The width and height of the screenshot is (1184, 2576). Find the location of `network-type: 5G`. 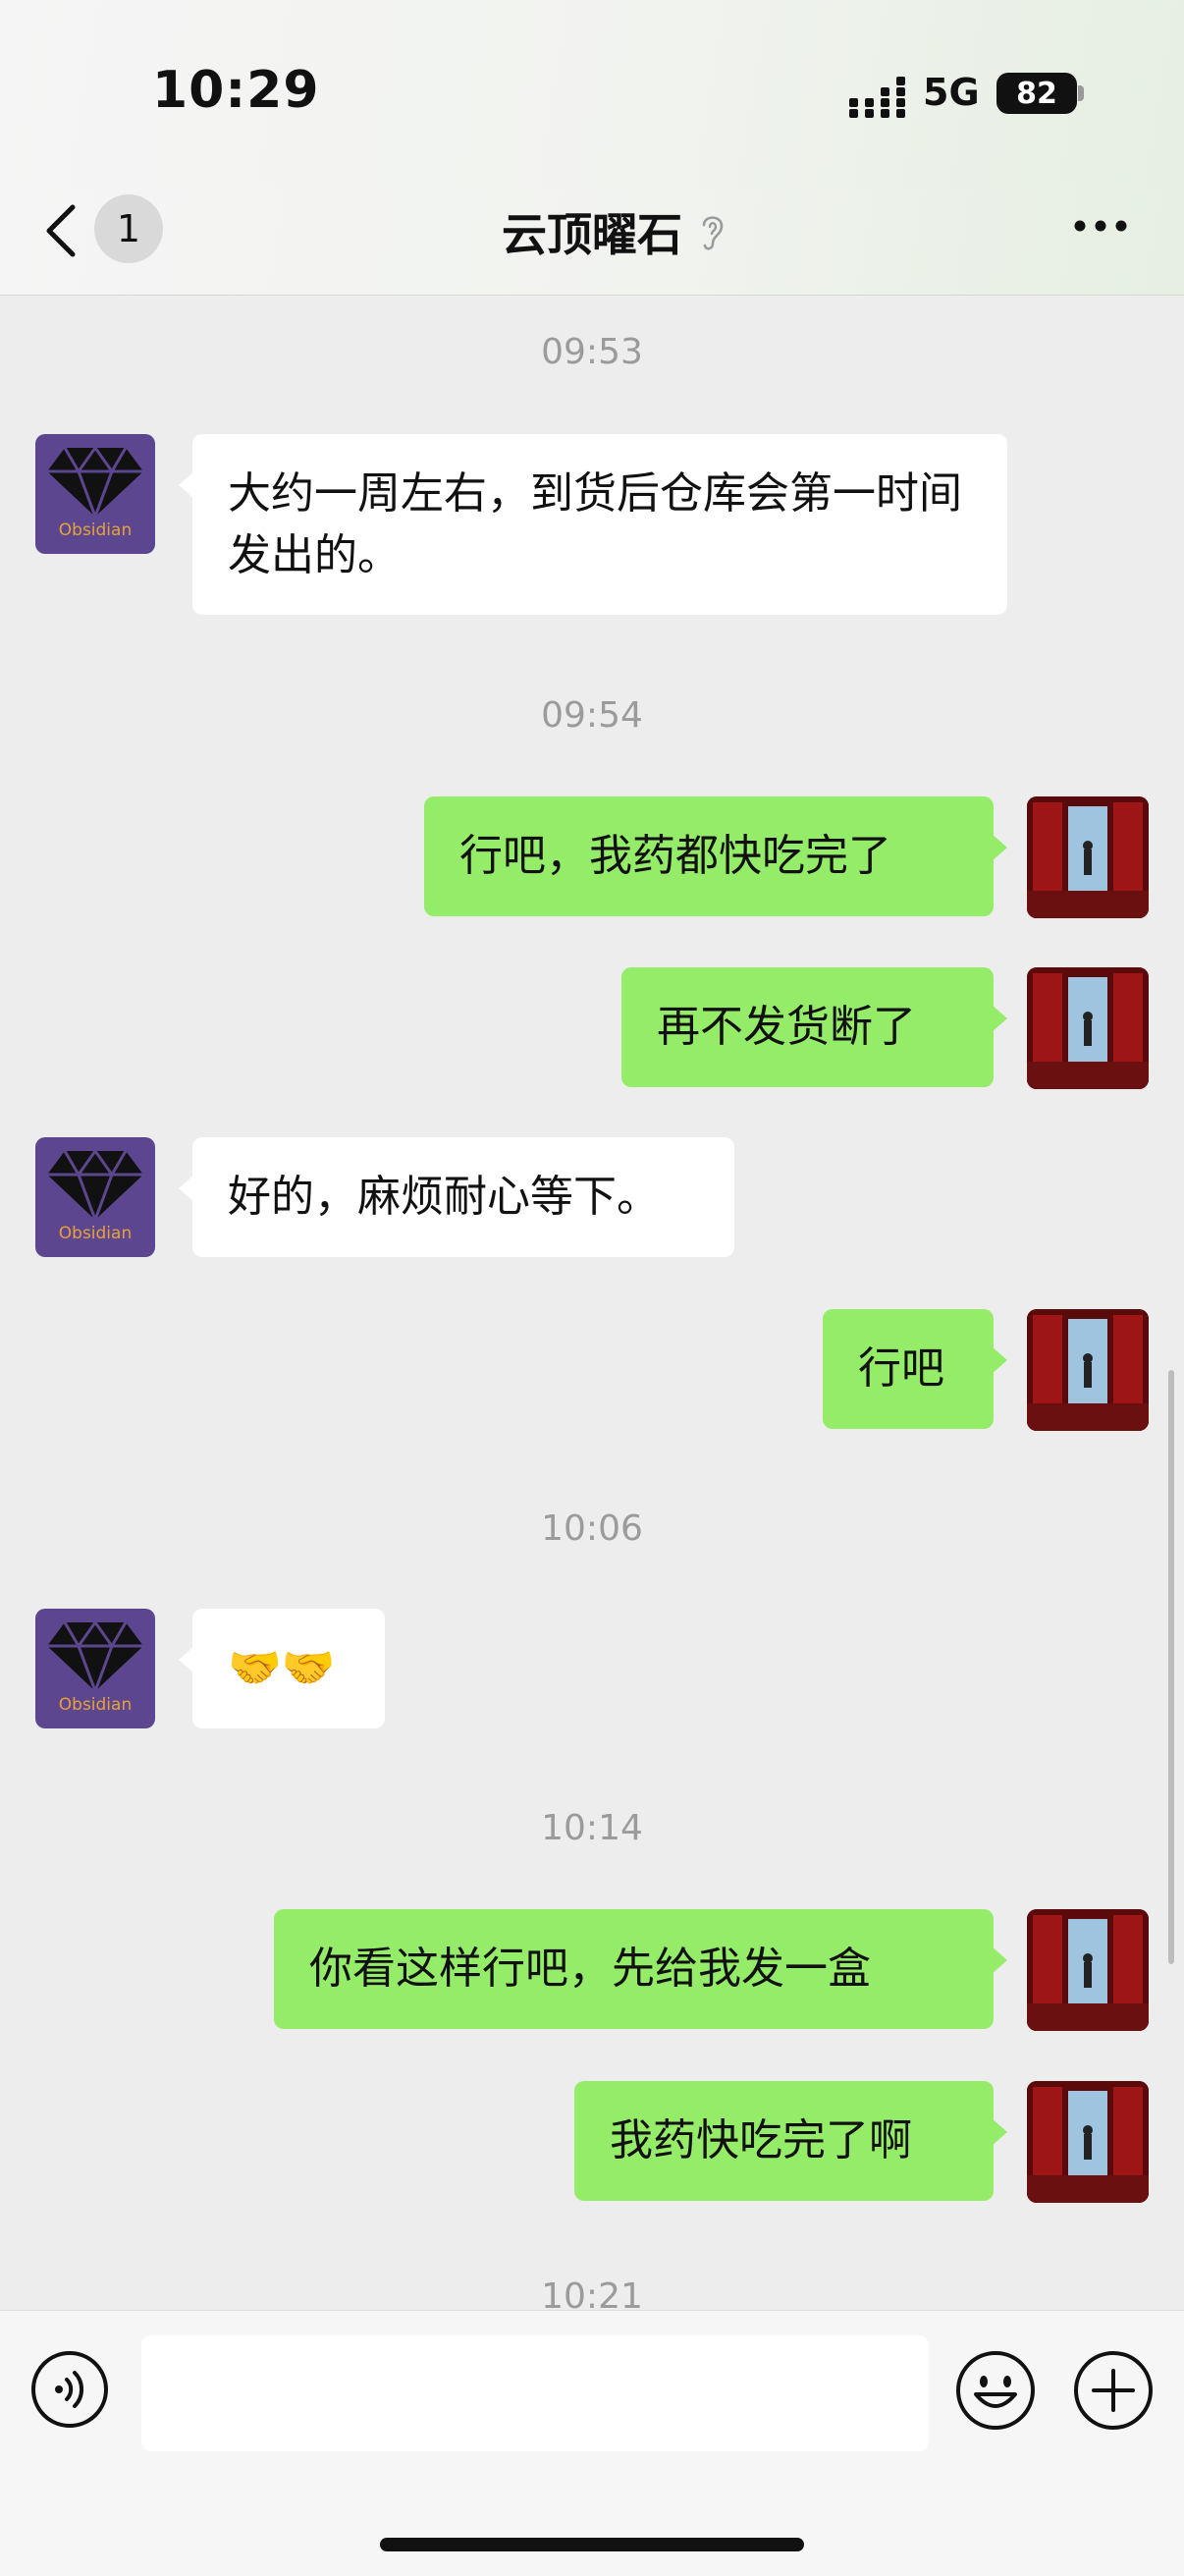

network-type: 5G is located at coordinates (952, 92).